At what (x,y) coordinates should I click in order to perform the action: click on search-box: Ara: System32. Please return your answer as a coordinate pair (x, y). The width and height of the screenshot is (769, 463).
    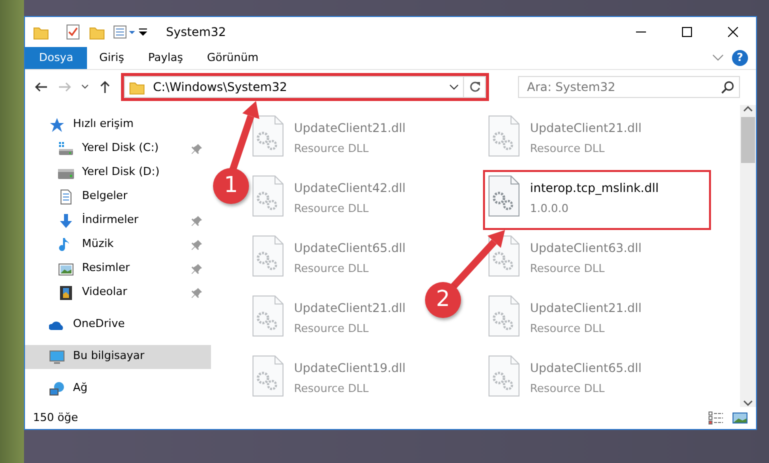
    Looking at the image, I should click on (629, 87).